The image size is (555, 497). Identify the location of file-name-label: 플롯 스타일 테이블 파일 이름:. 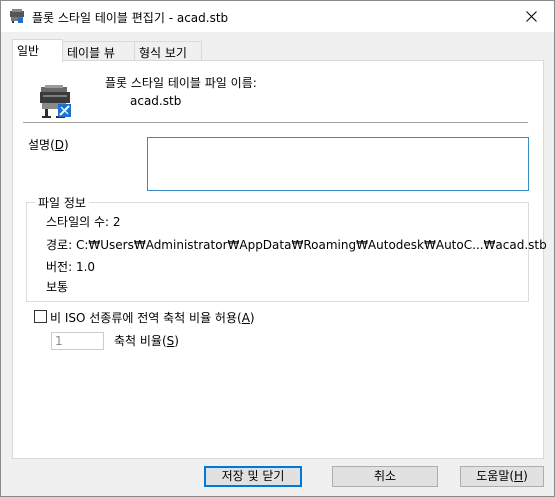
(181, 83).